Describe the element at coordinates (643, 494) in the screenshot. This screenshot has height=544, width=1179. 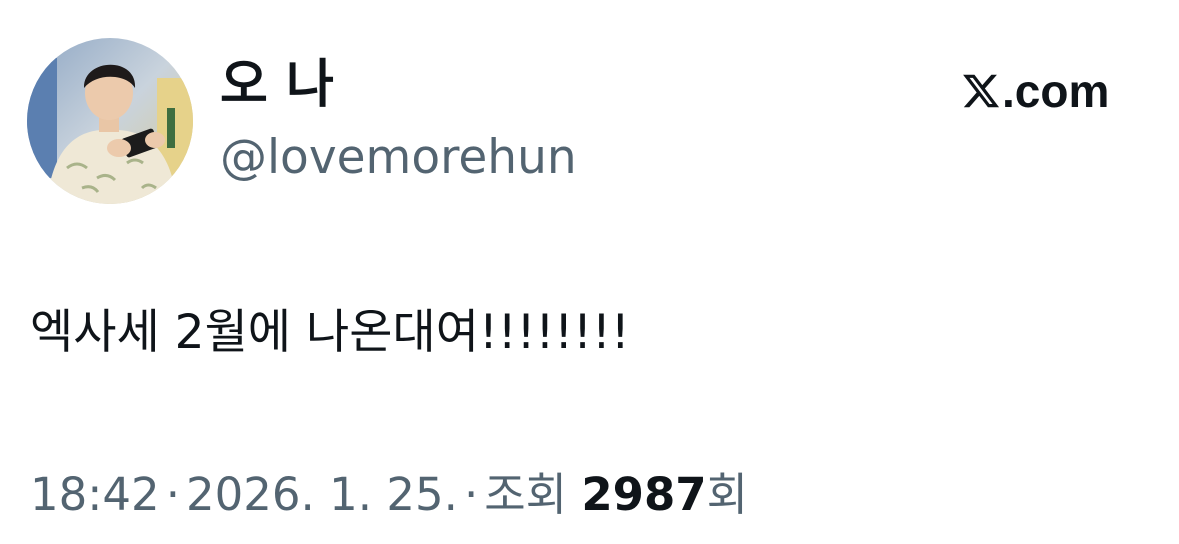
I see `views-count: 2987` at that location.